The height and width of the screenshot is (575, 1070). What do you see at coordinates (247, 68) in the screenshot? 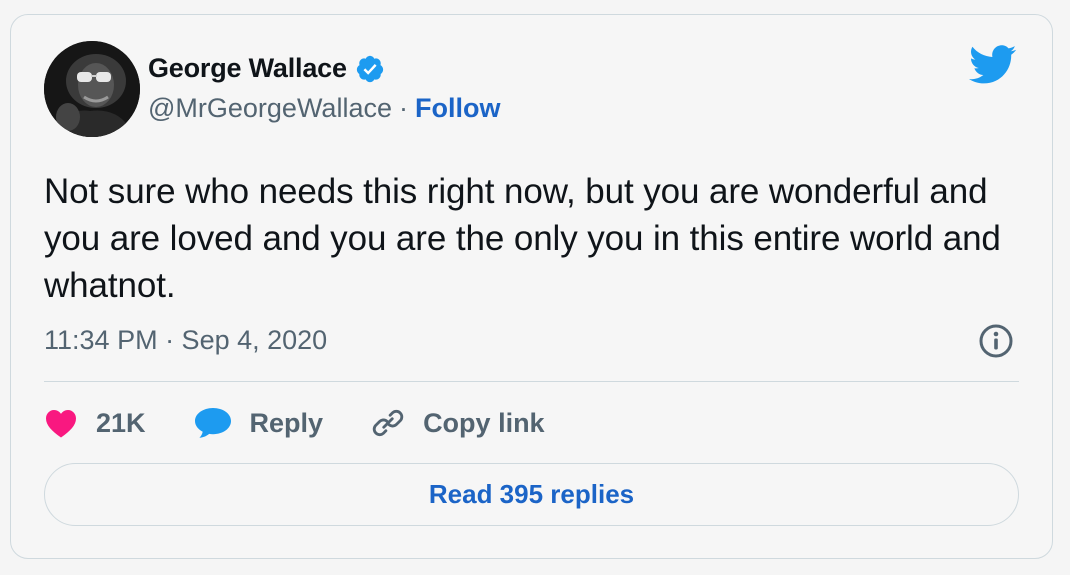
I see `author-name: George Wallace` at bounding box center [247, 68].